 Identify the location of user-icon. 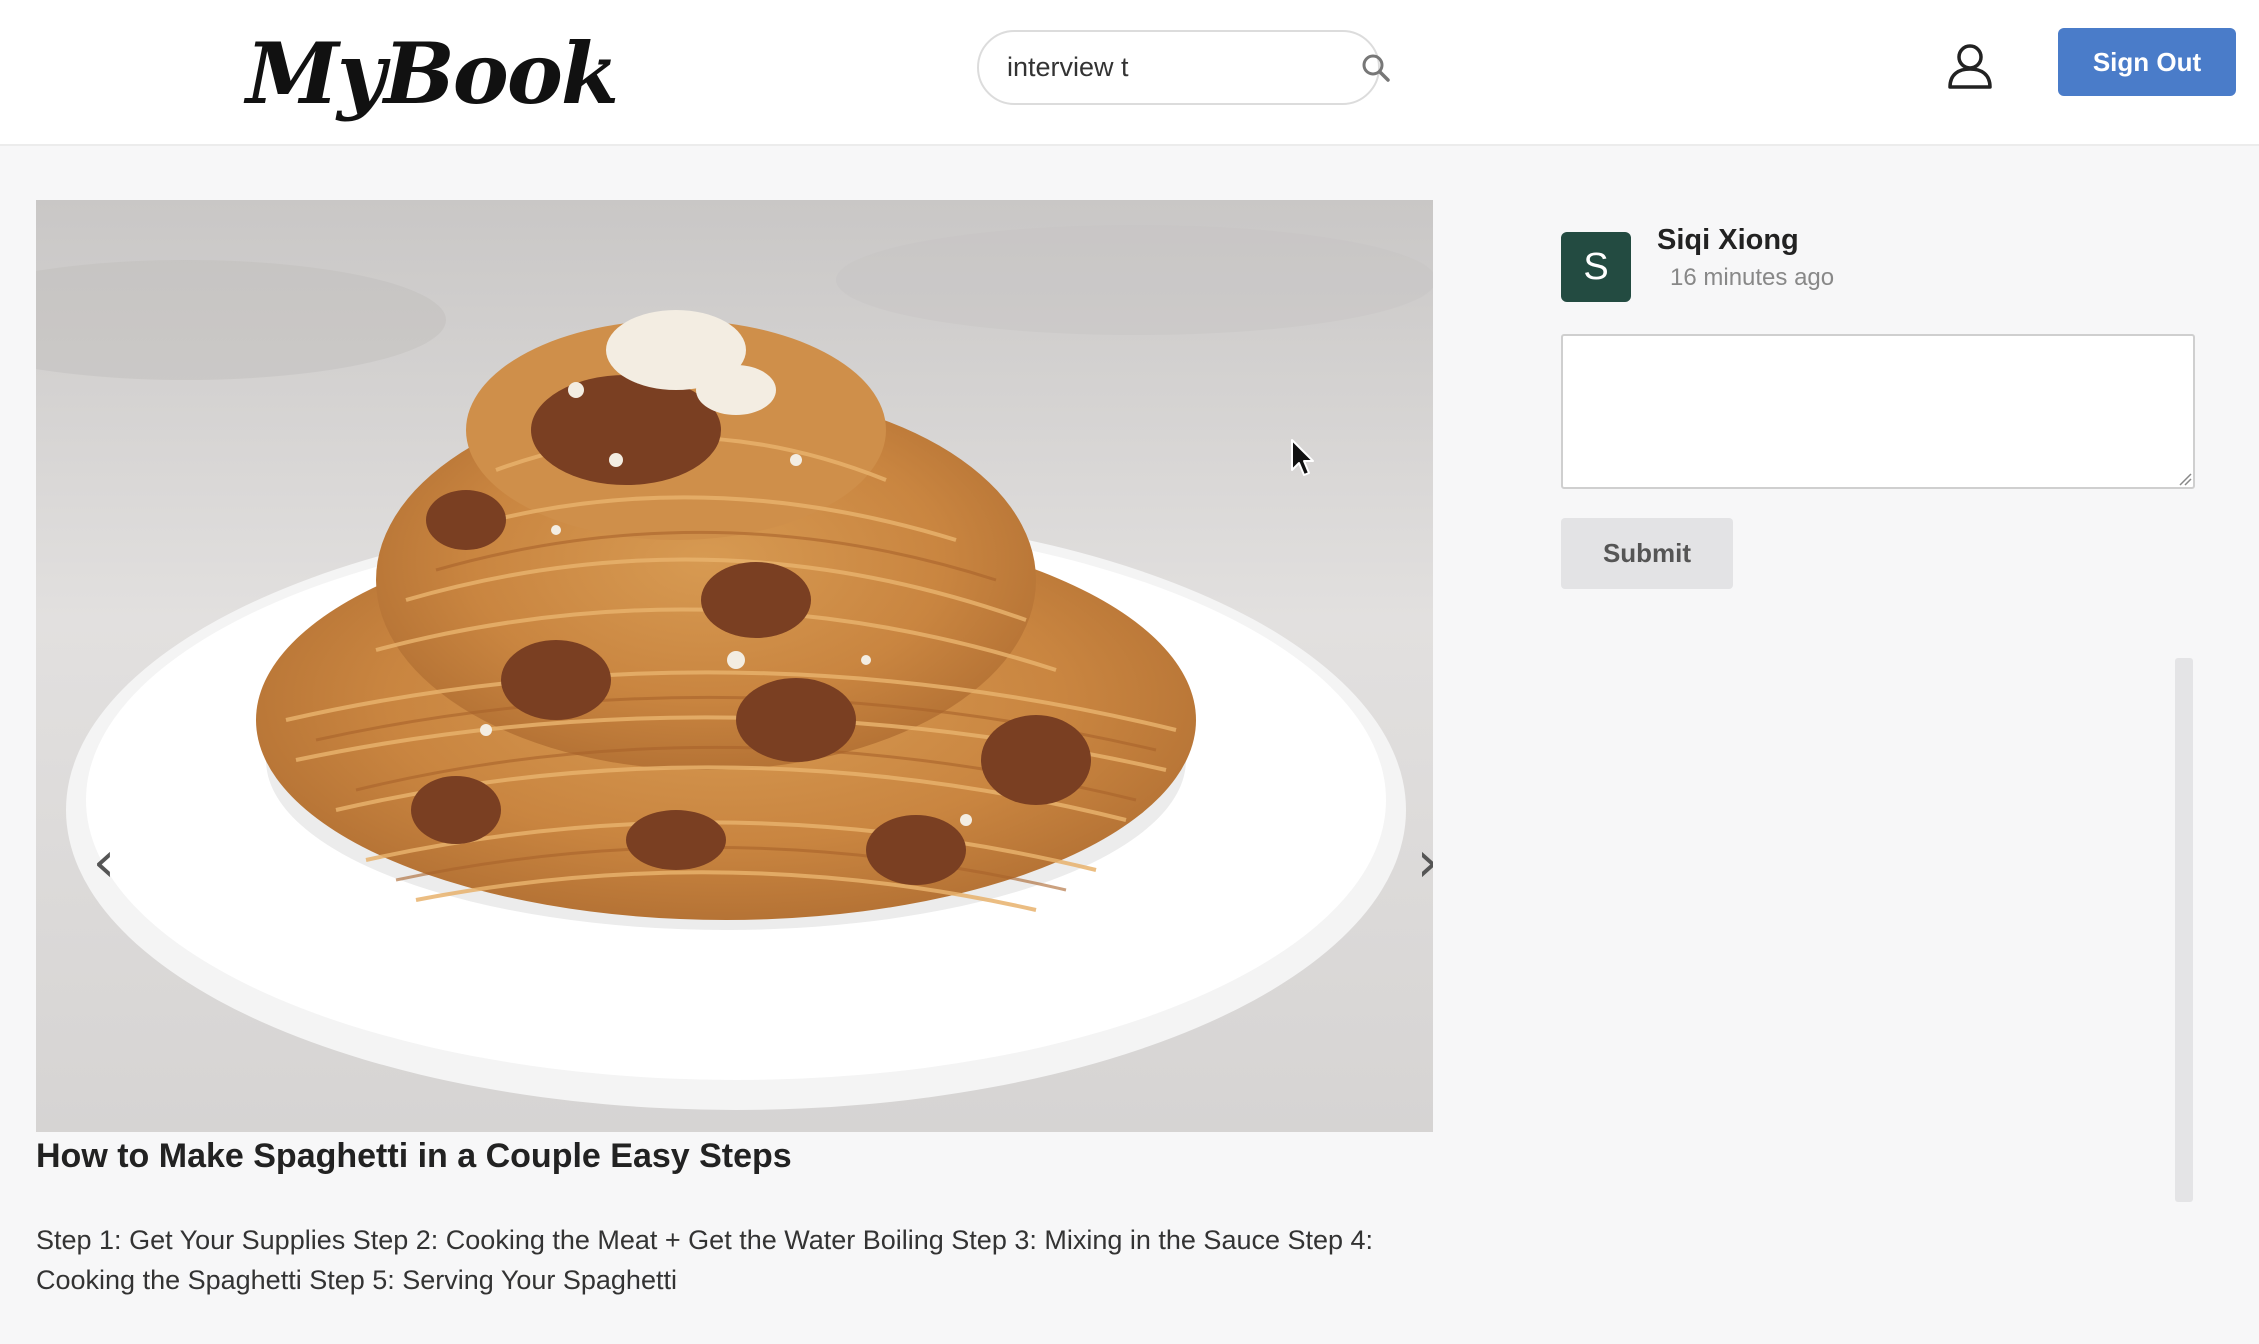
(1970, 66).